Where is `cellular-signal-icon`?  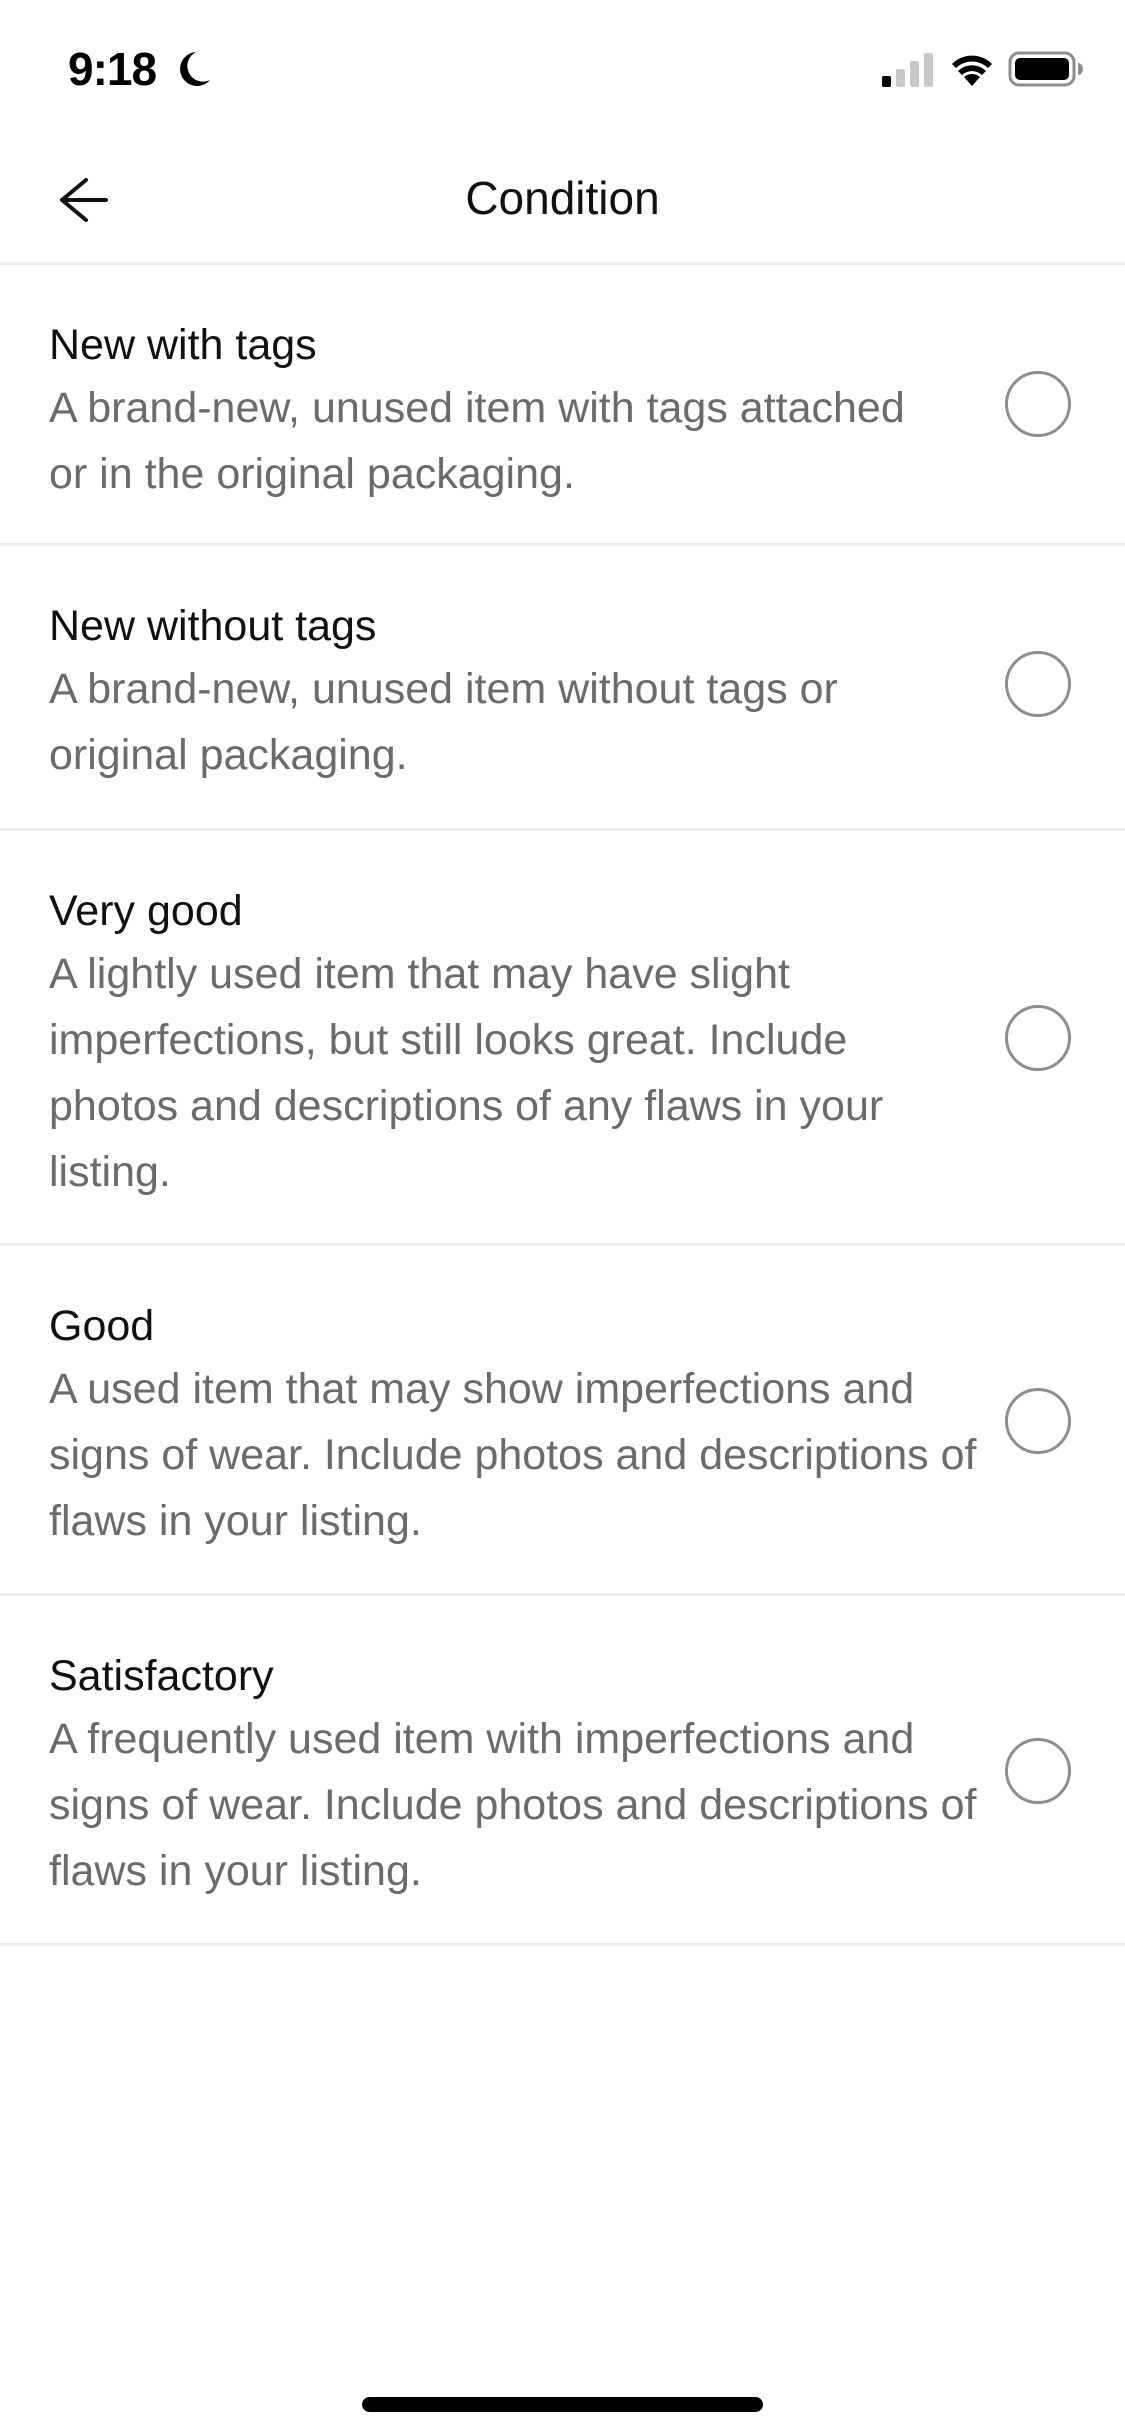
cellular-signal-icon is located at coordinates (907, 70).